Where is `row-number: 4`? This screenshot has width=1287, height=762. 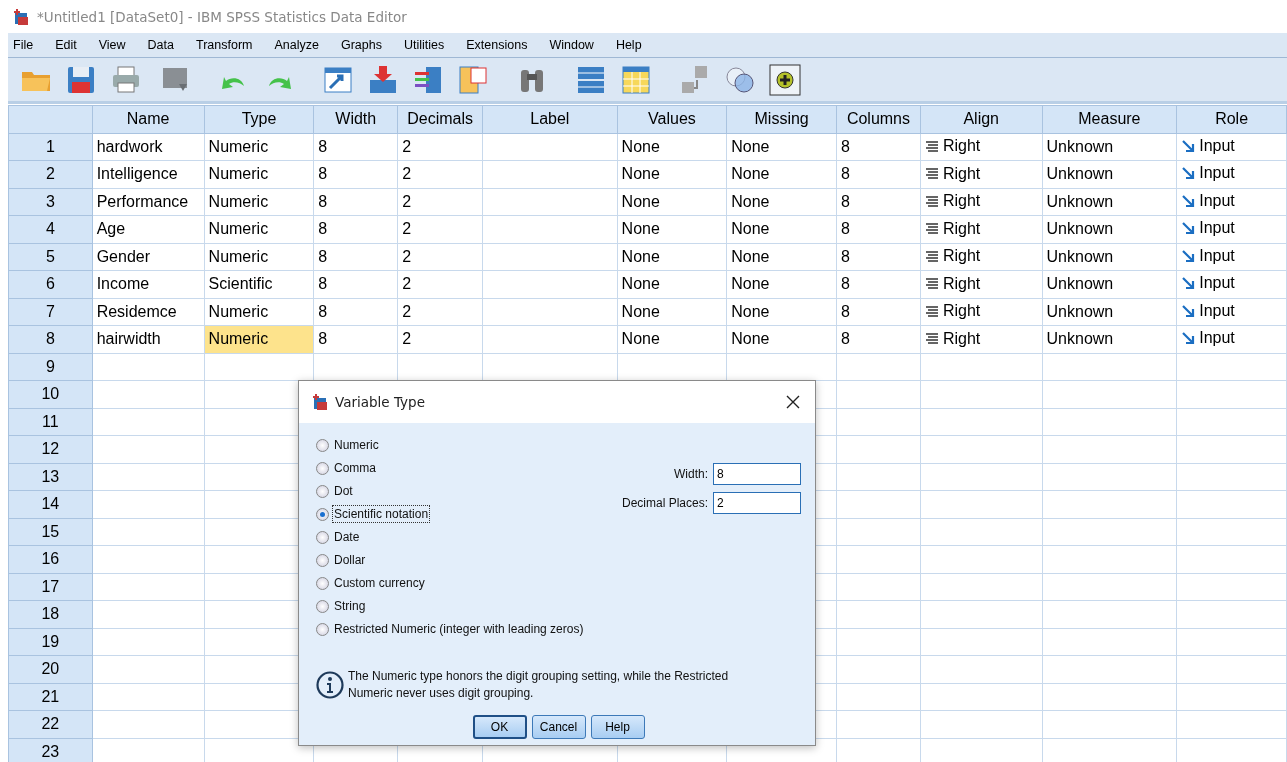 row-number: 4 is located at coordinates (50, 229).